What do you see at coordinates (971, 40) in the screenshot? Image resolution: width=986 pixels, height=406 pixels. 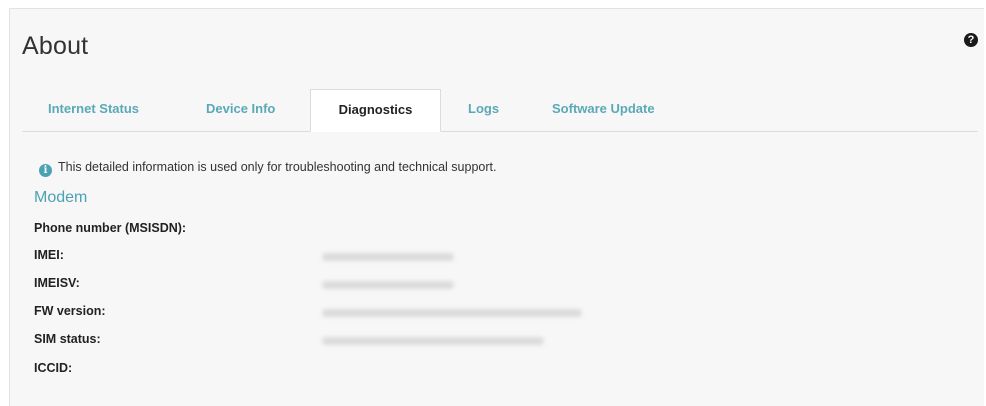 I see `help-circle-icon: ?` at bounding box center [971, 40].